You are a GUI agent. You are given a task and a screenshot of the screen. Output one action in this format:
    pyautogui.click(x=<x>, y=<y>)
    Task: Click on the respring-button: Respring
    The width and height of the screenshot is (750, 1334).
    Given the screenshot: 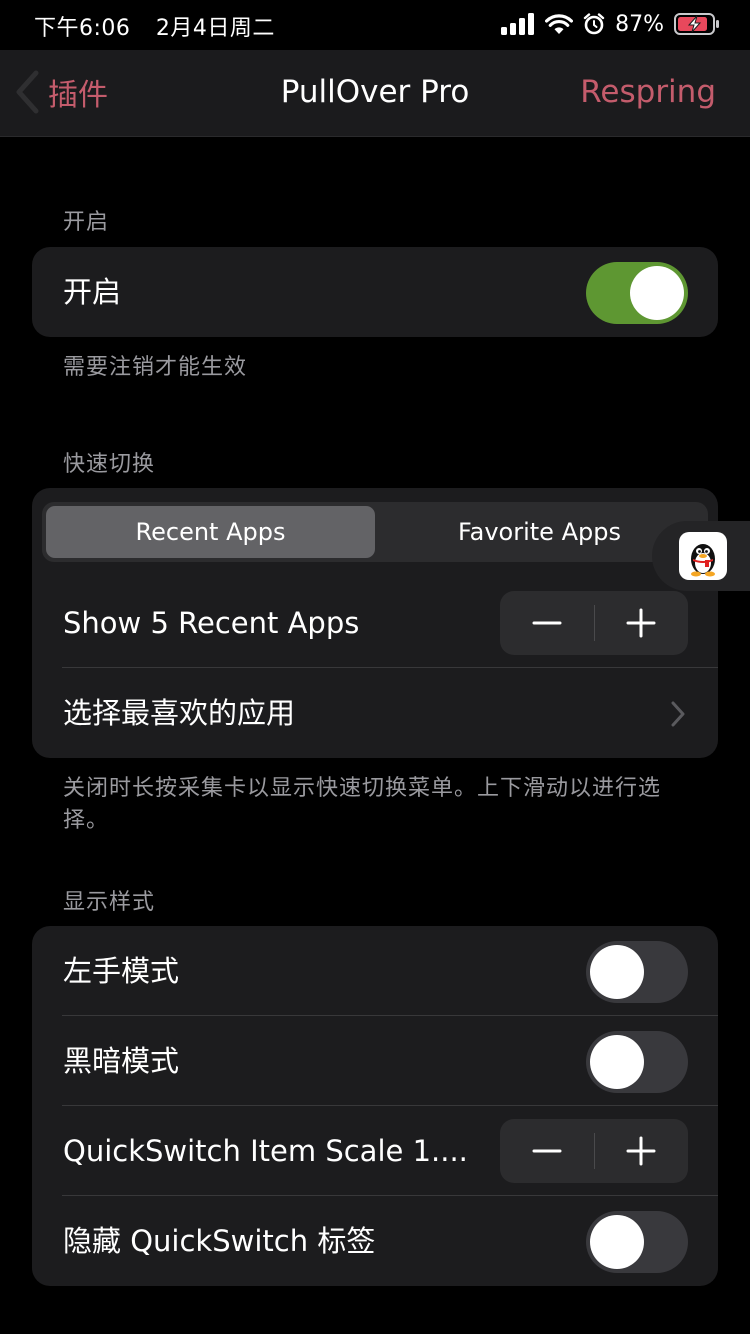 What is the action you would take?
    pyautogui.click(x=648, y=92)
    